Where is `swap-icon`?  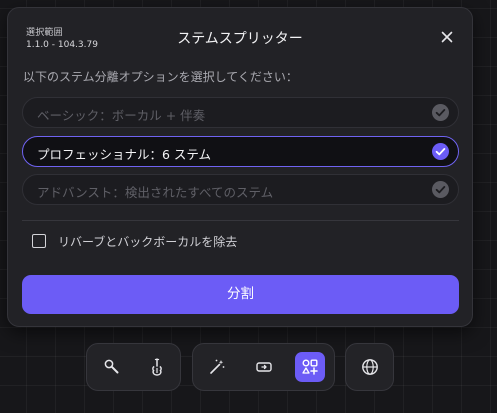 swap-icon is located at coordinates (264, 367).